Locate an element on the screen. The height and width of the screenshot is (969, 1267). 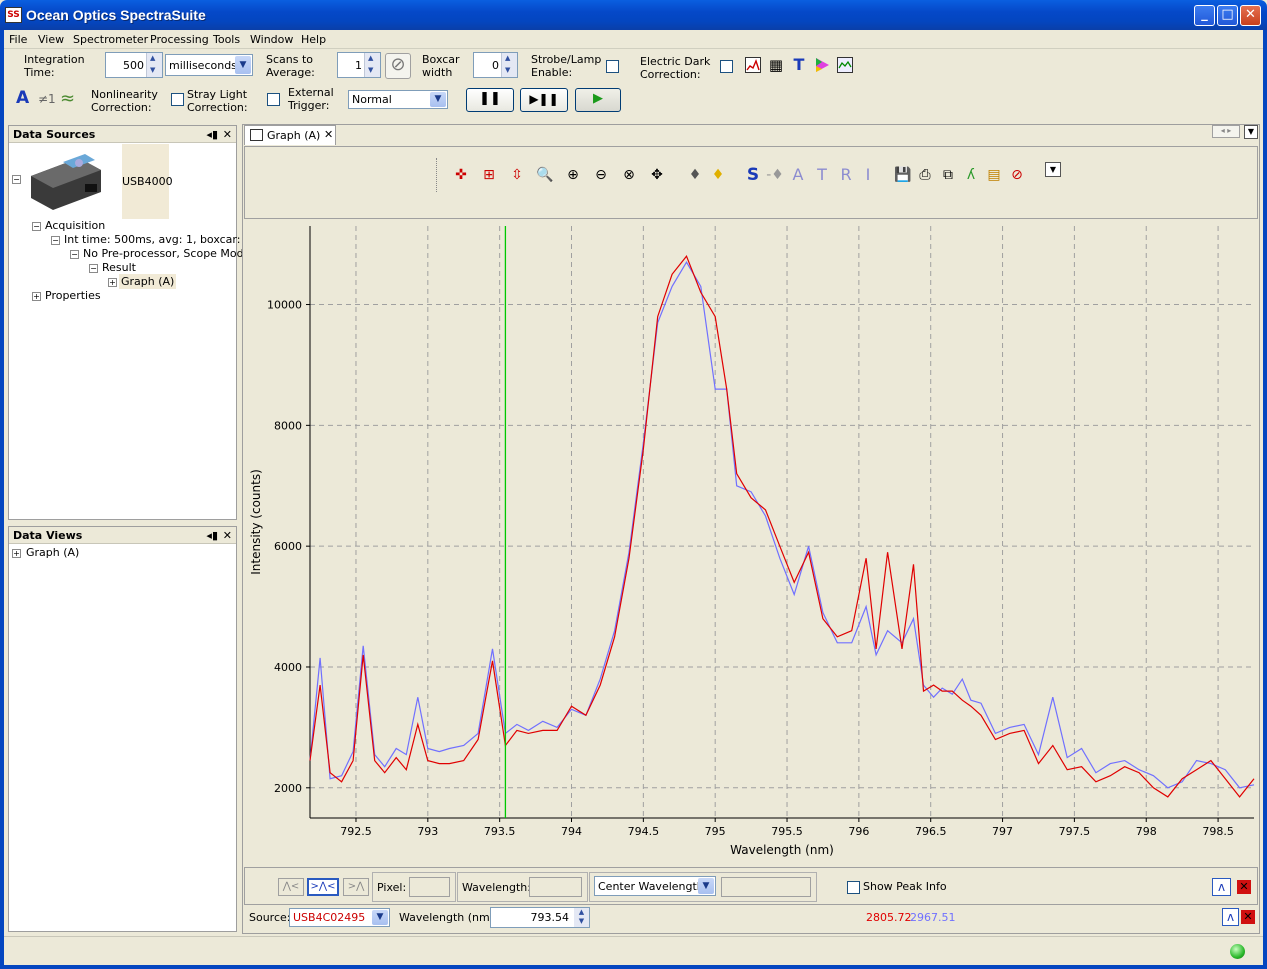
bulb-on-icon: ♦ is located at coordinates (718, 175).